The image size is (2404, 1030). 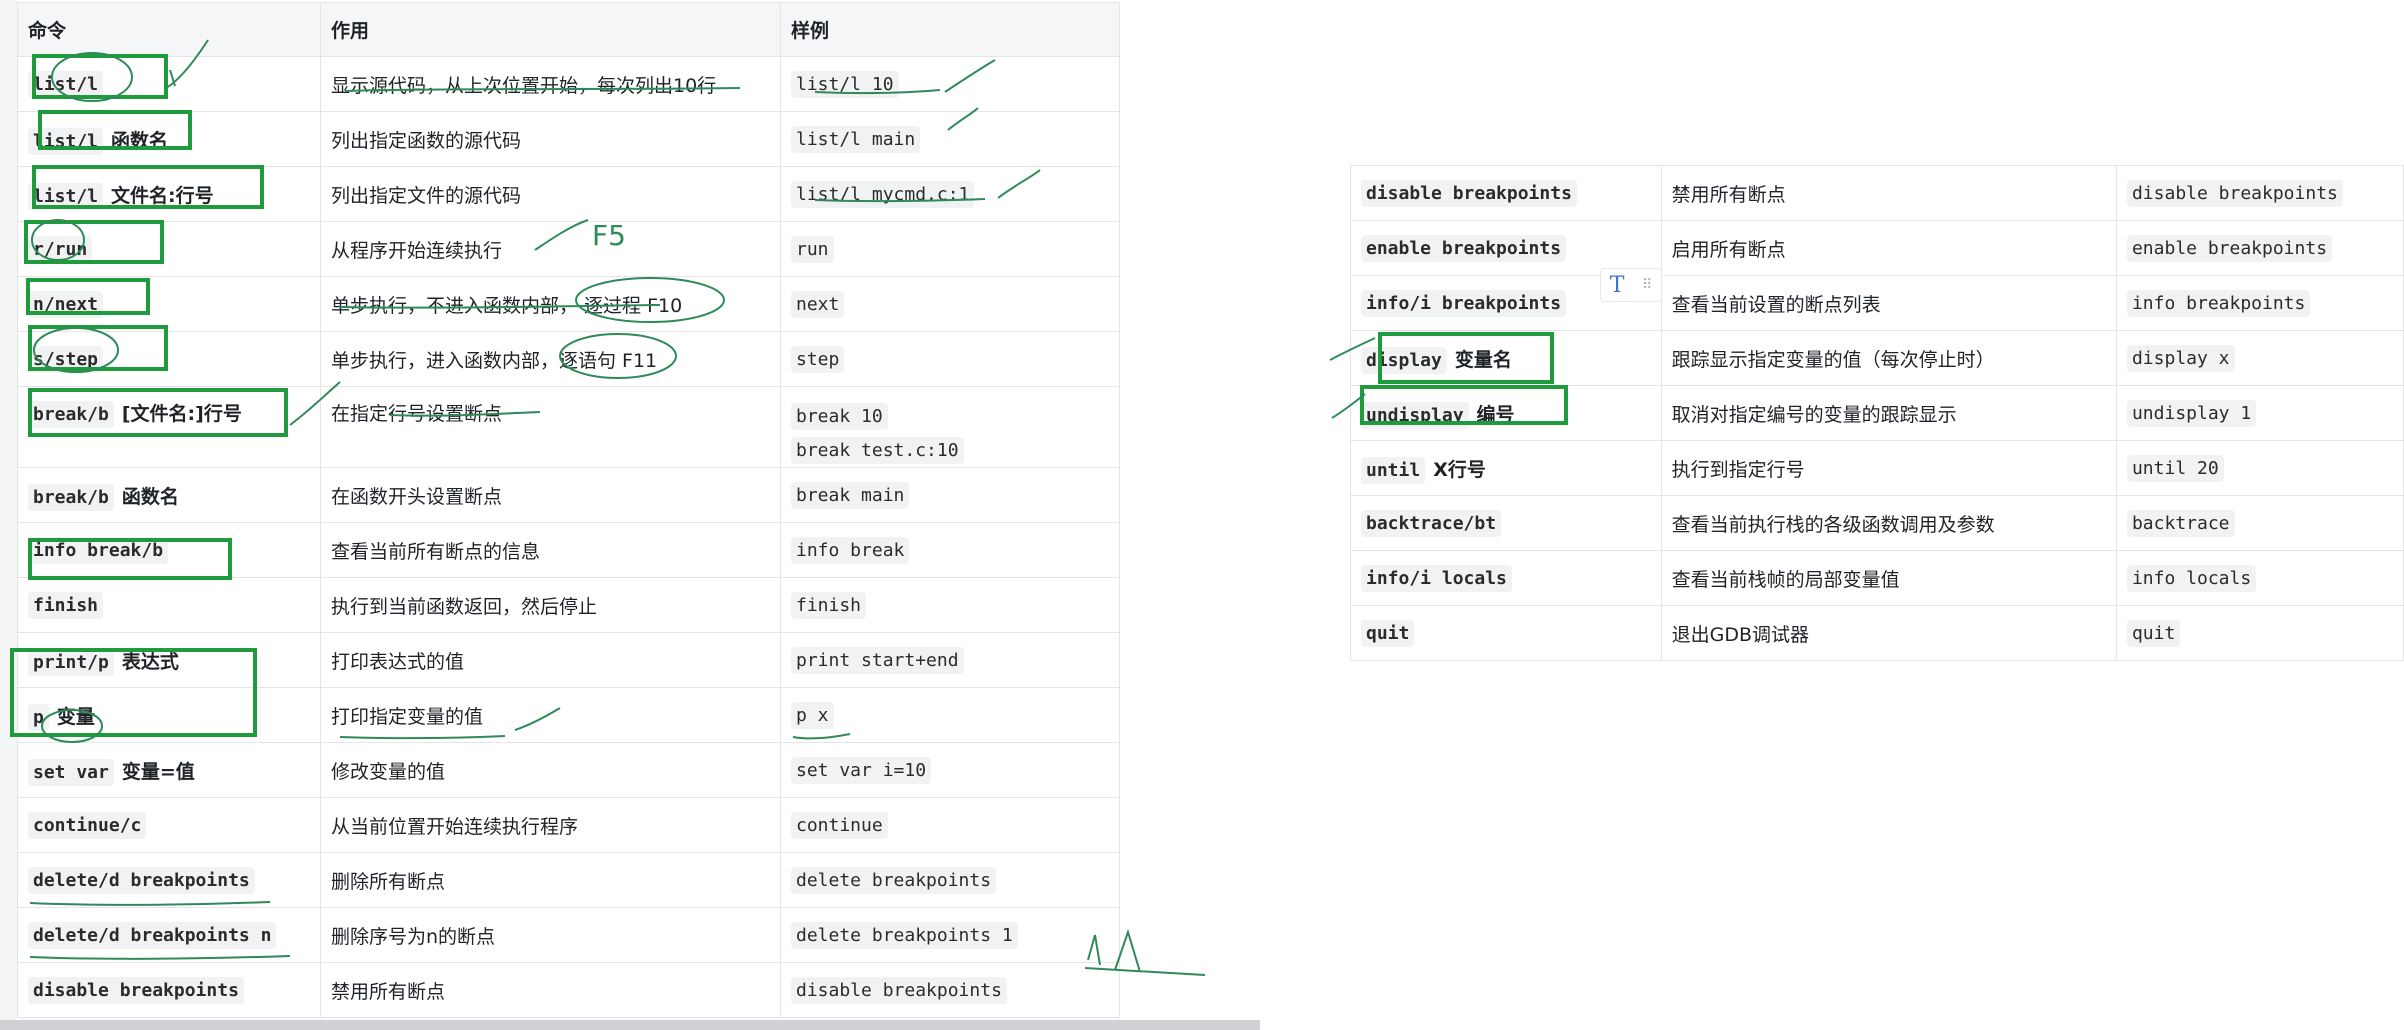 What do you see at coordinates (1431, 523) in the screenshot?
I see `command-code: backtrace/bt` at bounding box center [1431, 523].